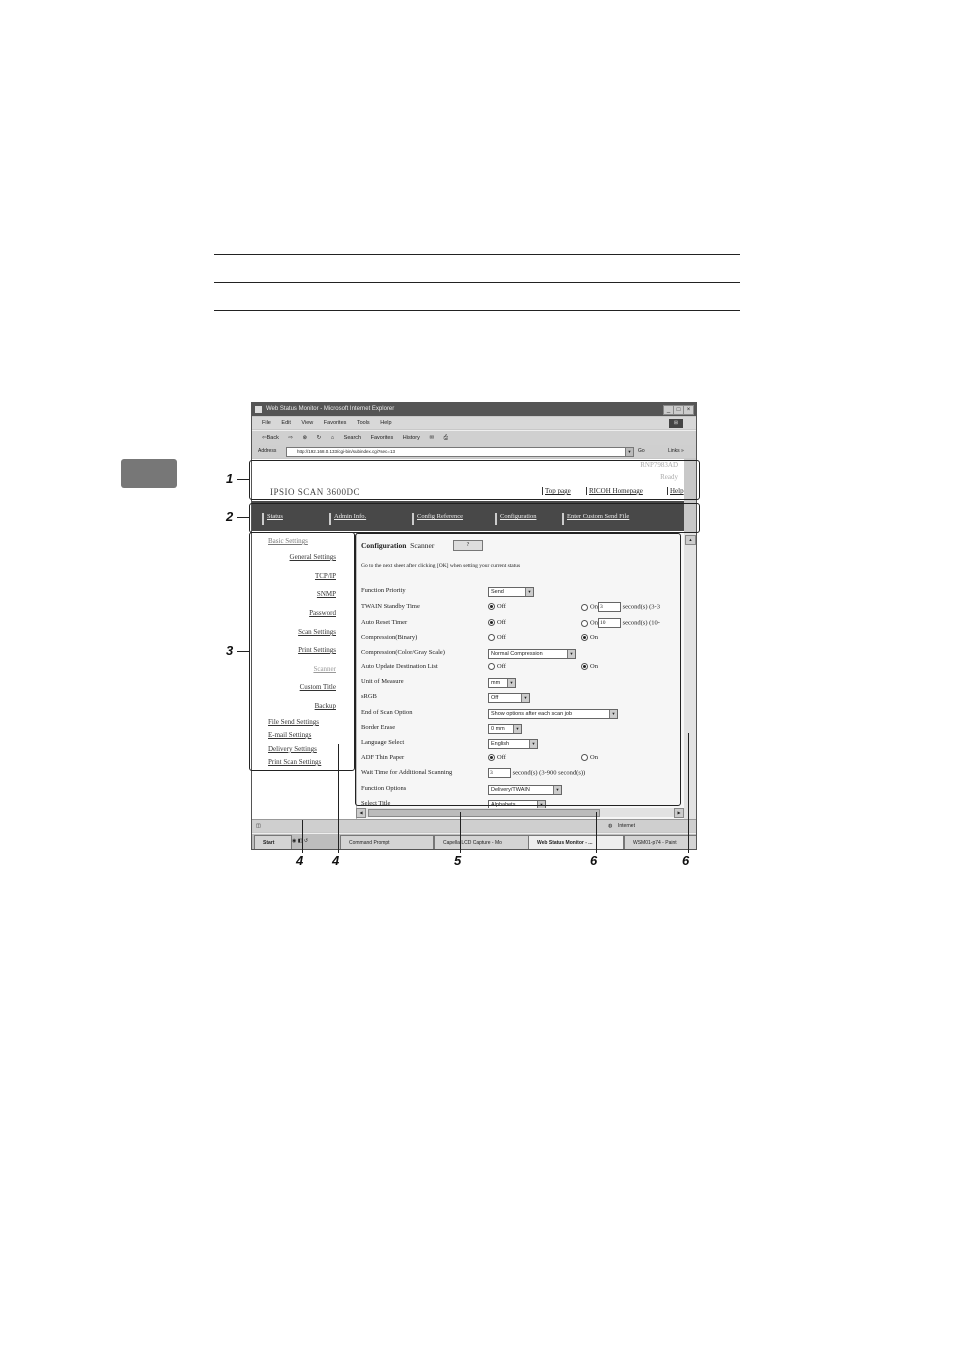 This screenshot has height=1350, width=954. I want to click on windows-logo-icon: ⊞, so click(676, 423).